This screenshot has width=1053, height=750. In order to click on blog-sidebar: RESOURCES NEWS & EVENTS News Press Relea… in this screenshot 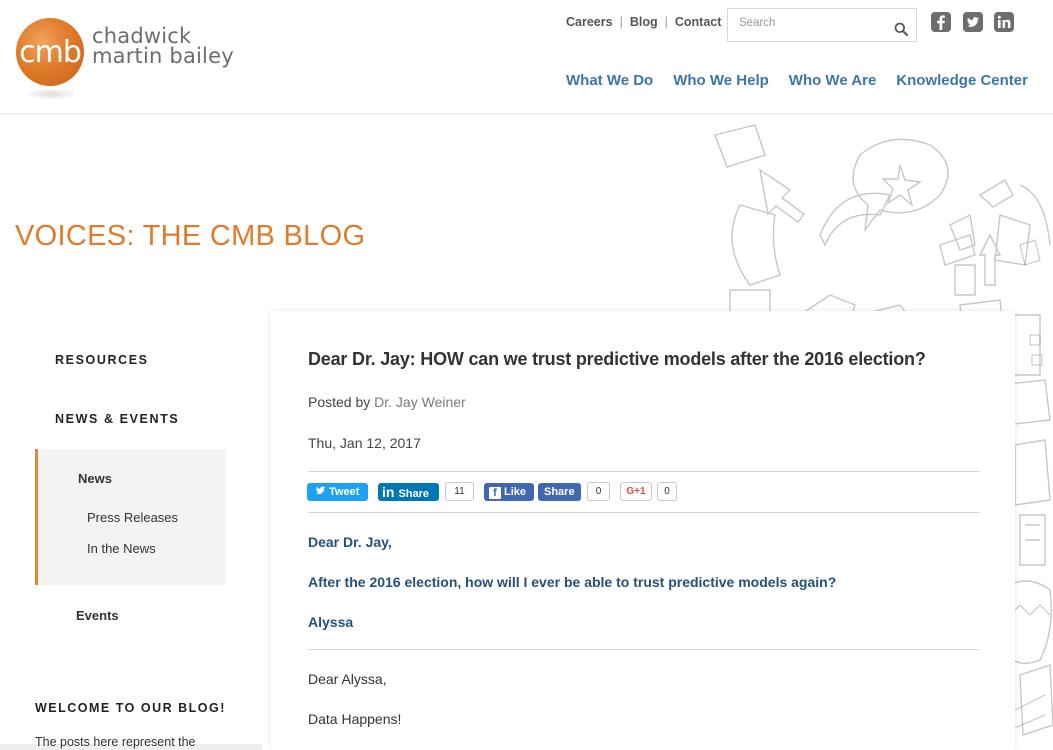, I will do `click(131, 527)`.